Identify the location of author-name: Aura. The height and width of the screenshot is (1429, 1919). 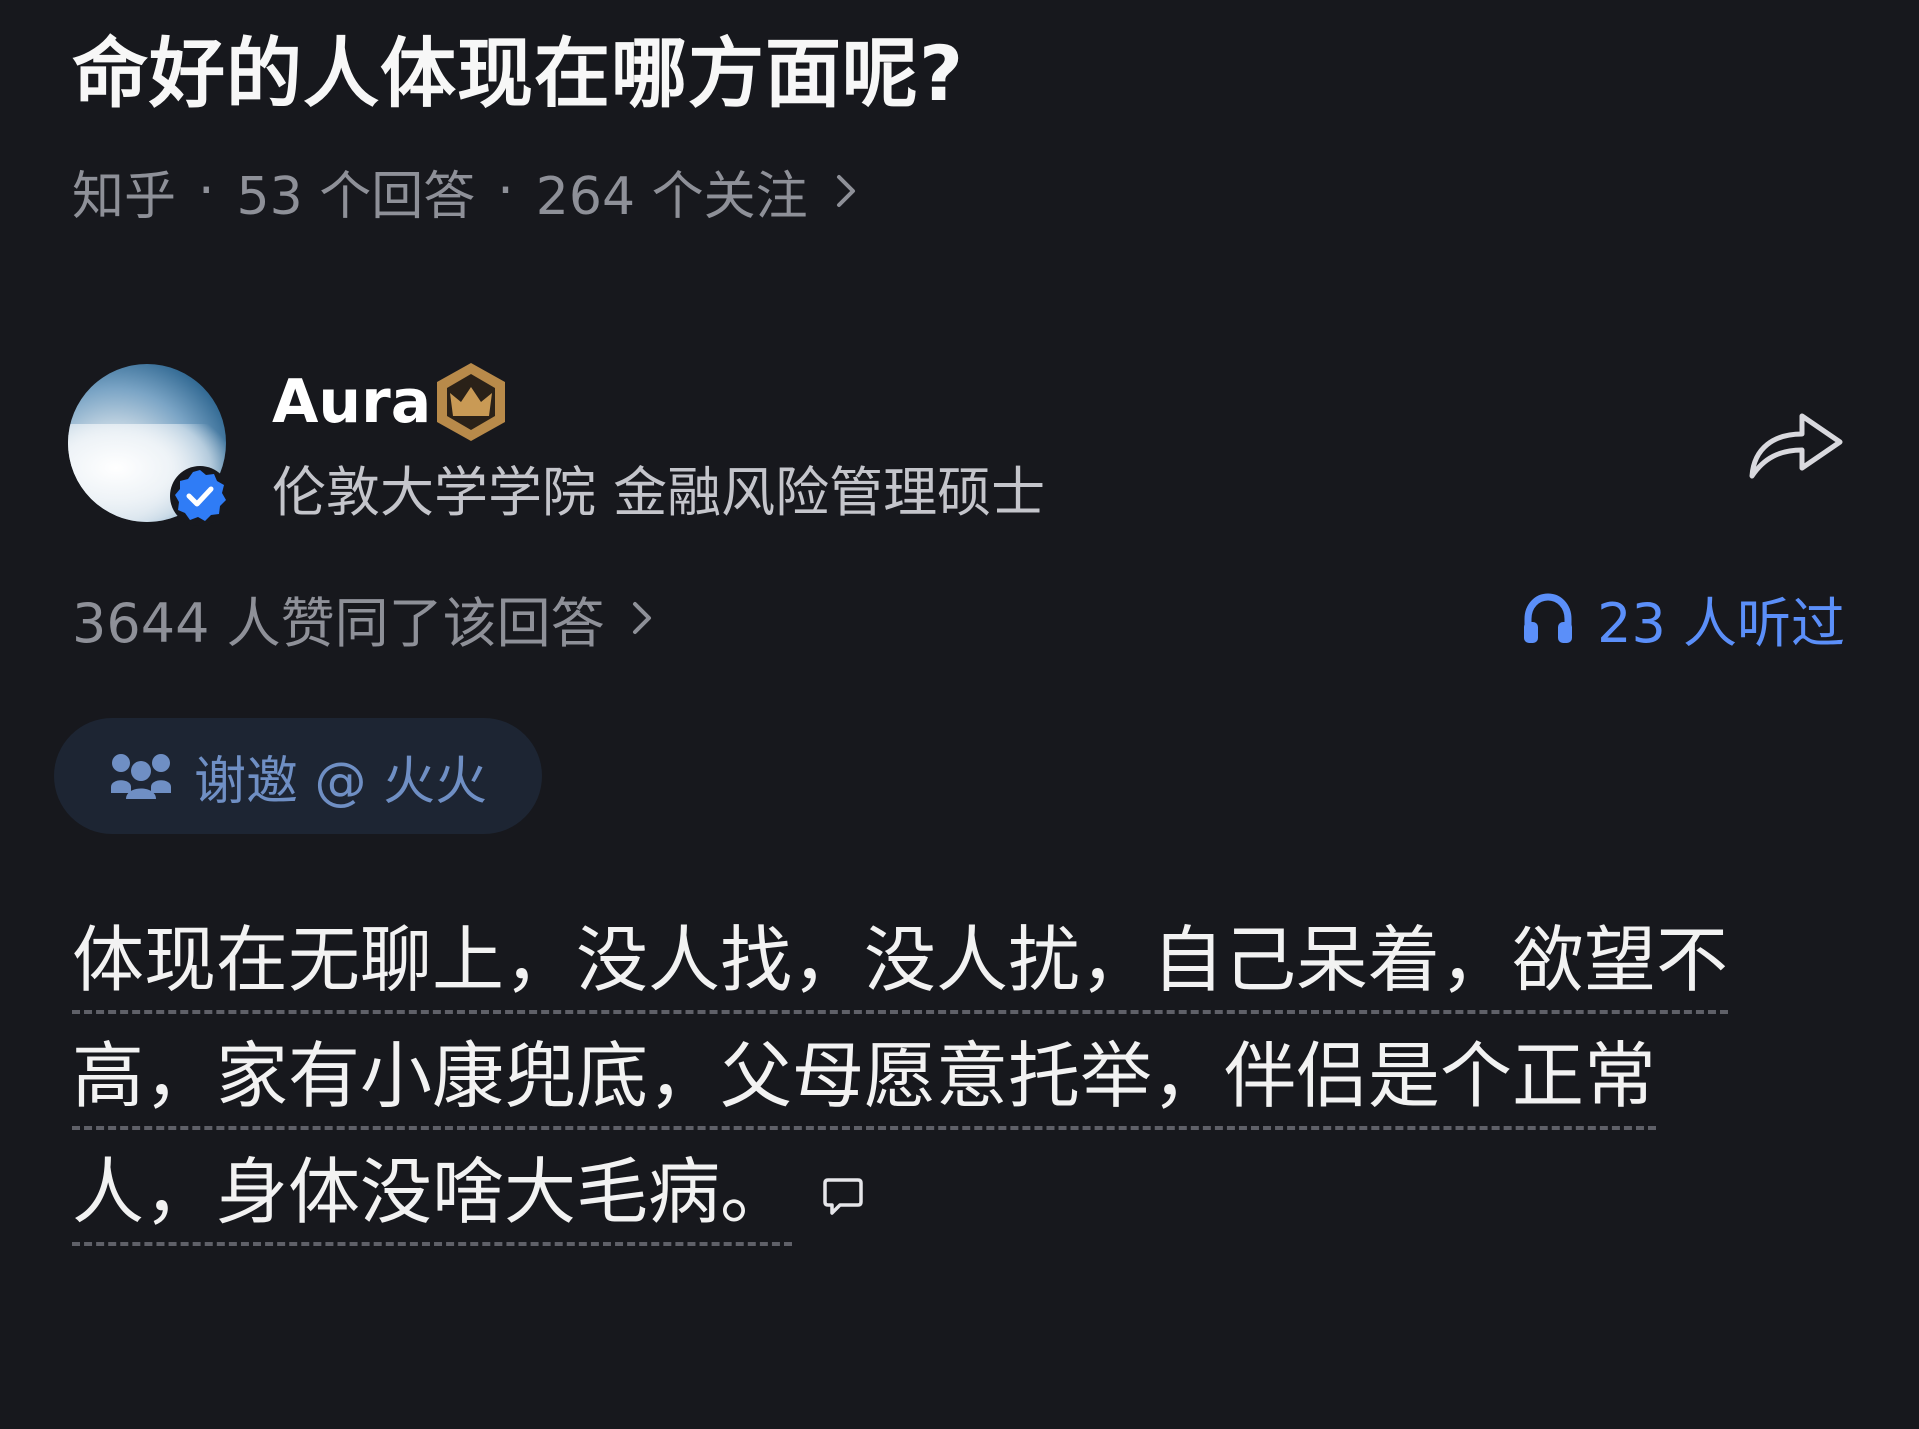
(351, 402).